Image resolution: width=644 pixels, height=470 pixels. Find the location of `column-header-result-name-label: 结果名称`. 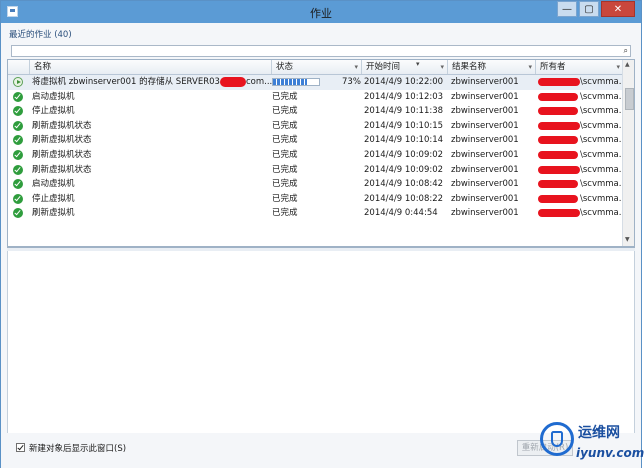

column-header-result-name-label: 结果名称 is located at coordinates (469, 67).